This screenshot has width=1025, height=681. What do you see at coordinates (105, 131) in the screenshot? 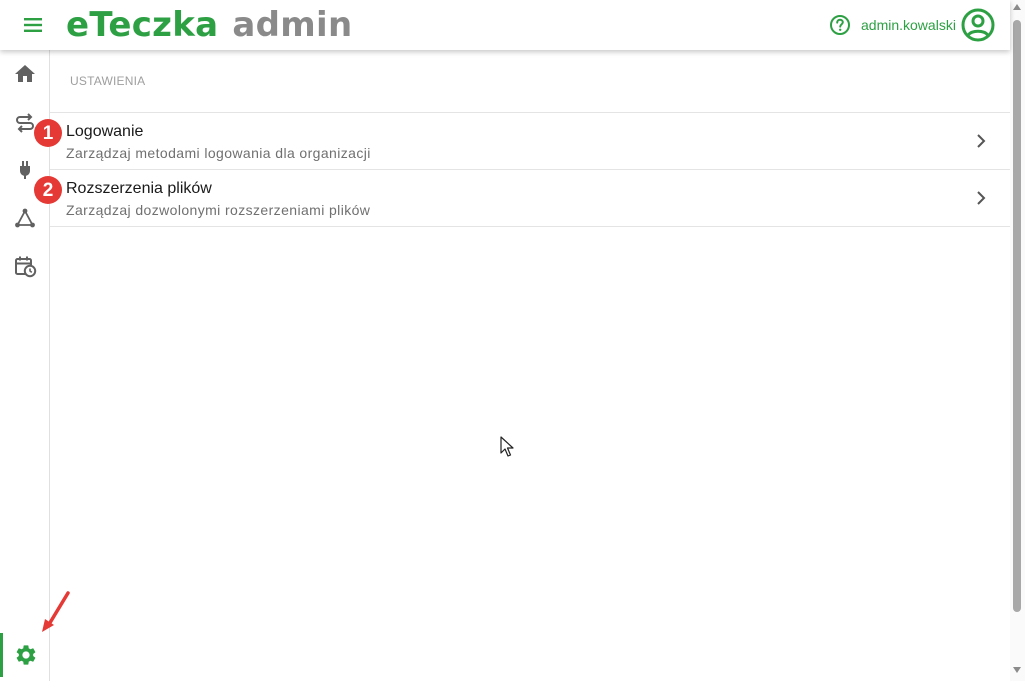
I see `item-title: Logowanie` at bounding box center [105, 131].